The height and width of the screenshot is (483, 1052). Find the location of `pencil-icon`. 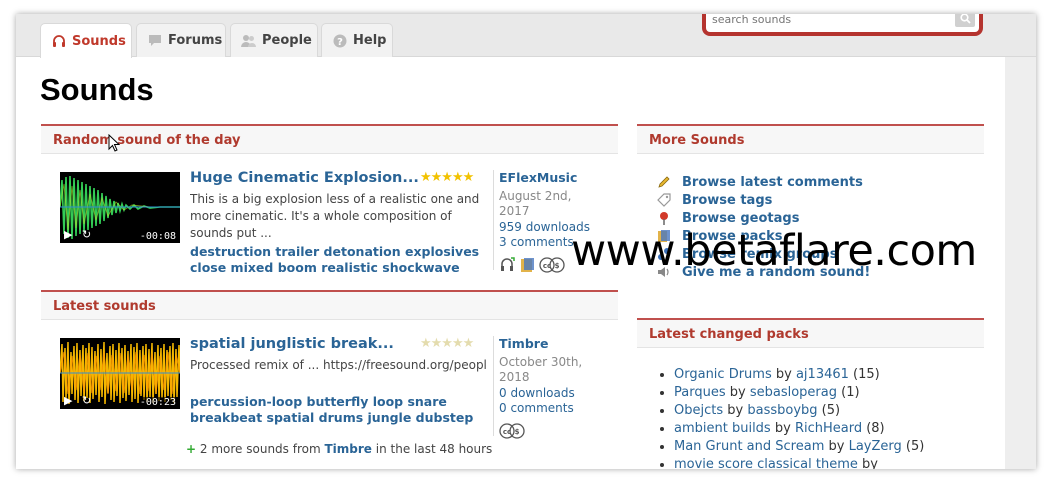

pencil-icon is located at coordinates (664, 182).